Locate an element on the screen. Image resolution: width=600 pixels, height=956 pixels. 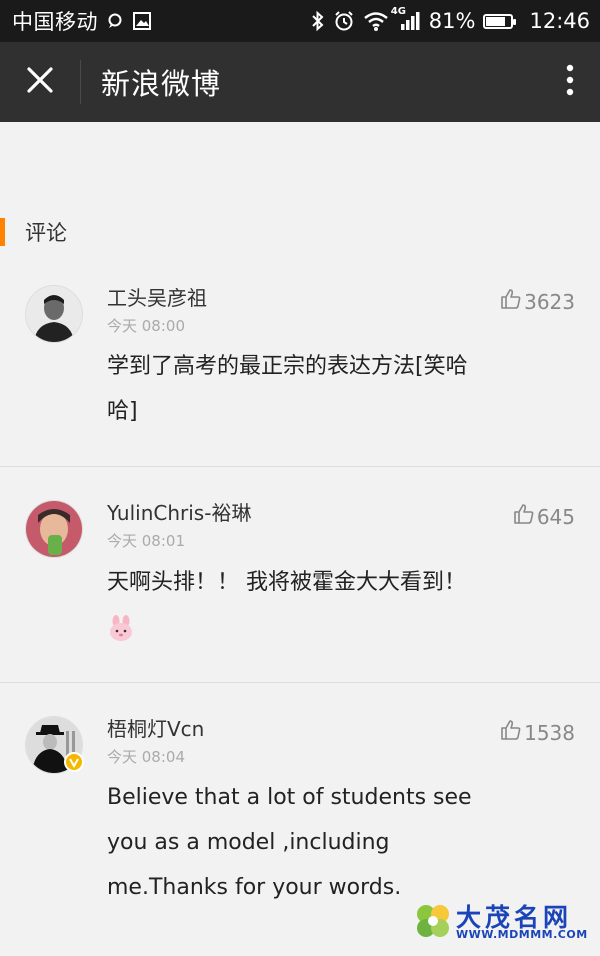
rabbit-emoji-icon is located at coordinates (121, 630).